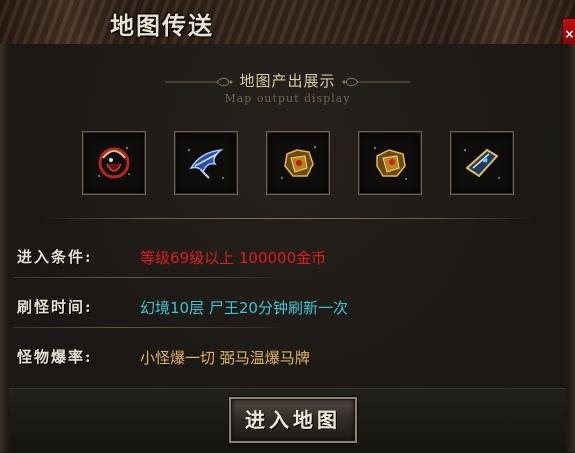  Describe the element at coordinates (287, 98) in the screenshot. I see `output-section-subtitle: Map output display` at that location.